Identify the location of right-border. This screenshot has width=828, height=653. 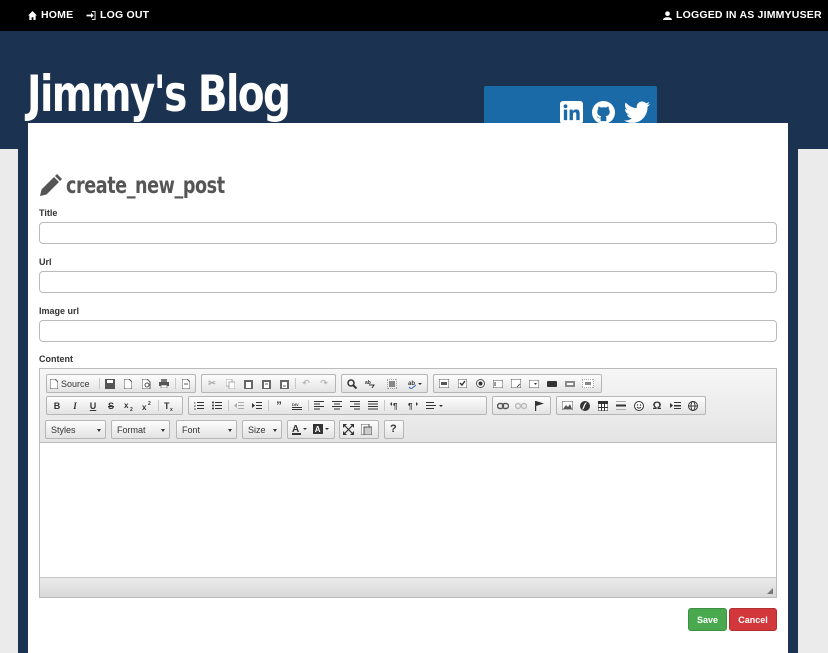
(793, 401).